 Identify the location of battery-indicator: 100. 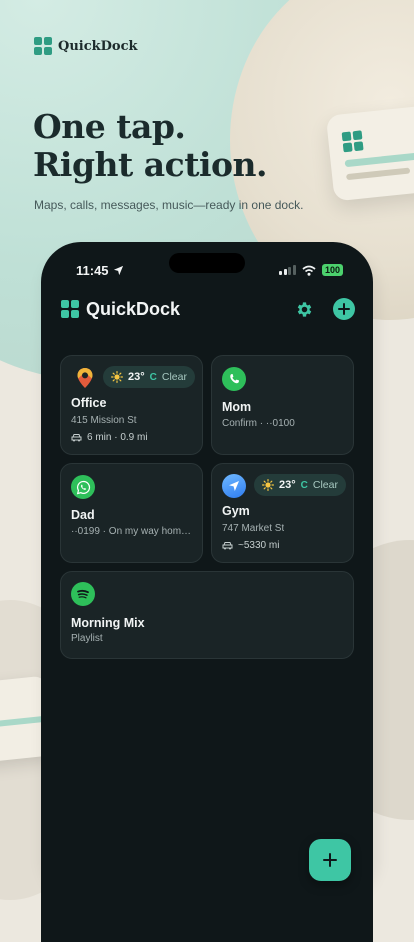
(332, 270).